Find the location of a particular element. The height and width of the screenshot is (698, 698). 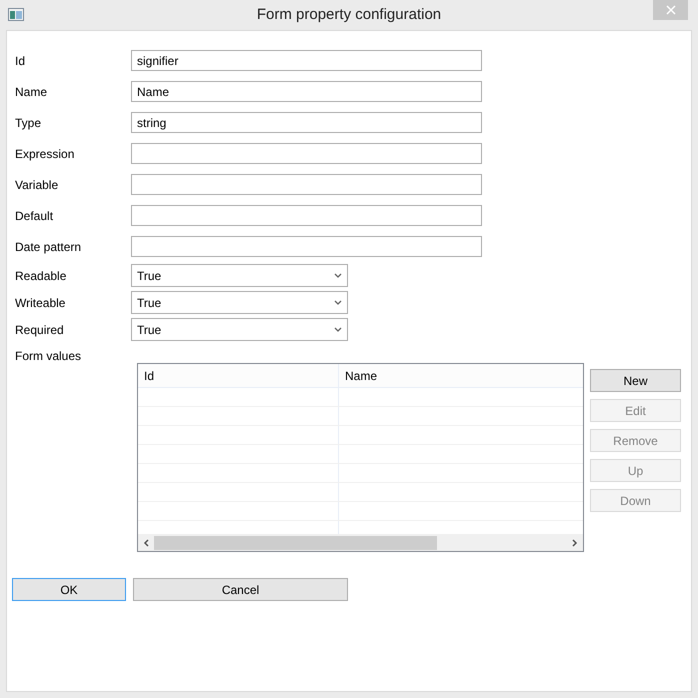

column-header: Name is located at coordinates (461, 375).